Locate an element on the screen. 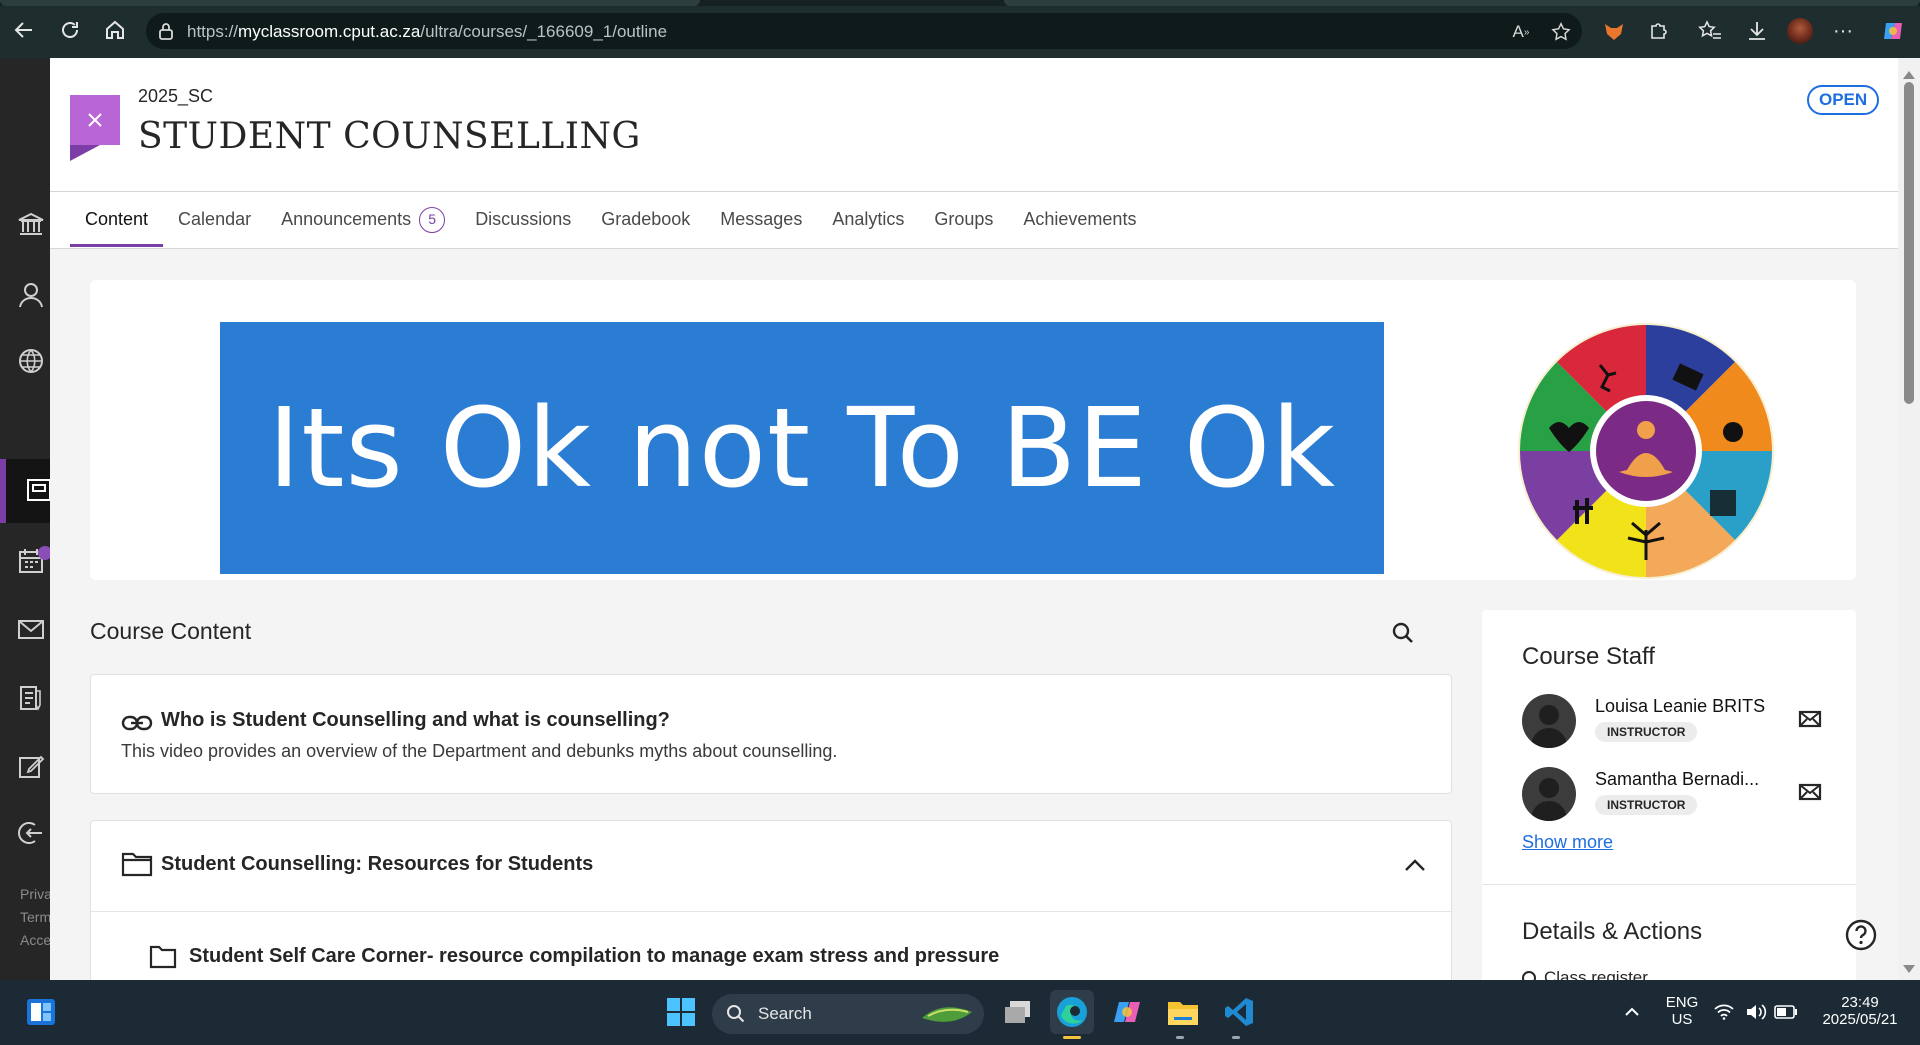 Image resolution: width=1920 pixels, height=1045 pixels. details-actions-heading: Details & Actions is located at coordinates (1612, 931).